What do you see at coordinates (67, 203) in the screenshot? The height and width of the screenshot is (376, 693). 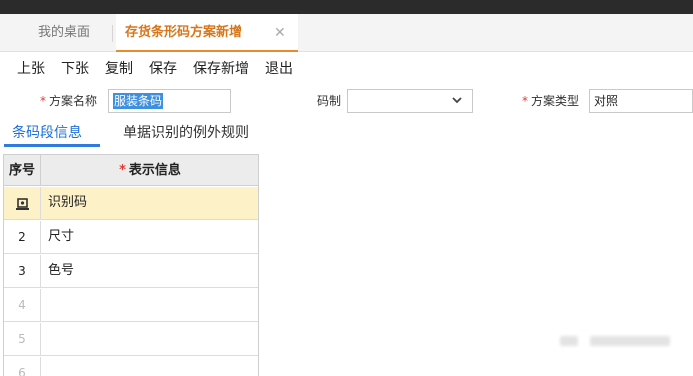 I see `info-cell: 识别码` at bounding box center [67, 203].